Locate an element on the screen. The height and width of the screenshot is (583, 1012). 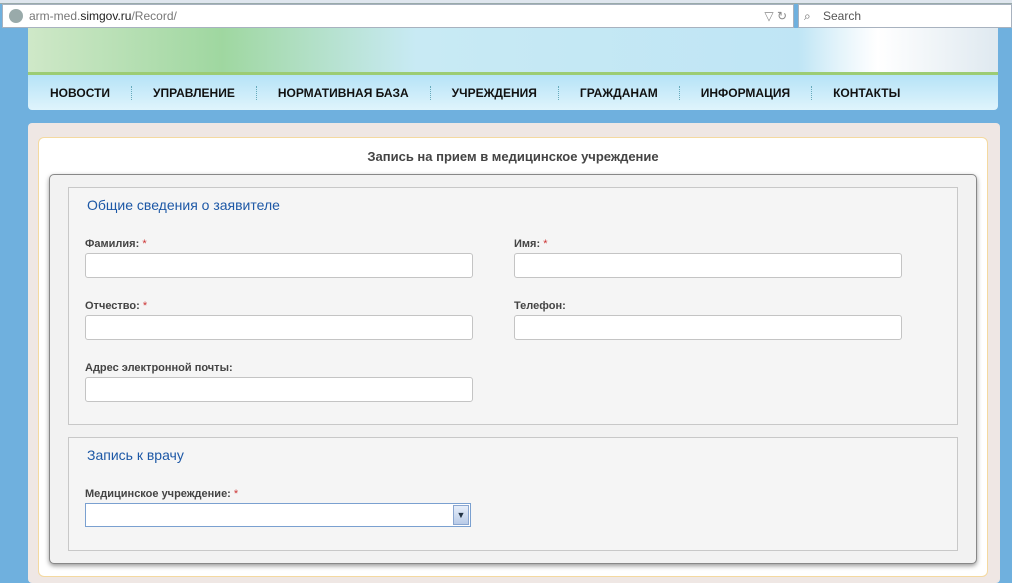
institution-select: ▼ is located at coordinates (278, 515).